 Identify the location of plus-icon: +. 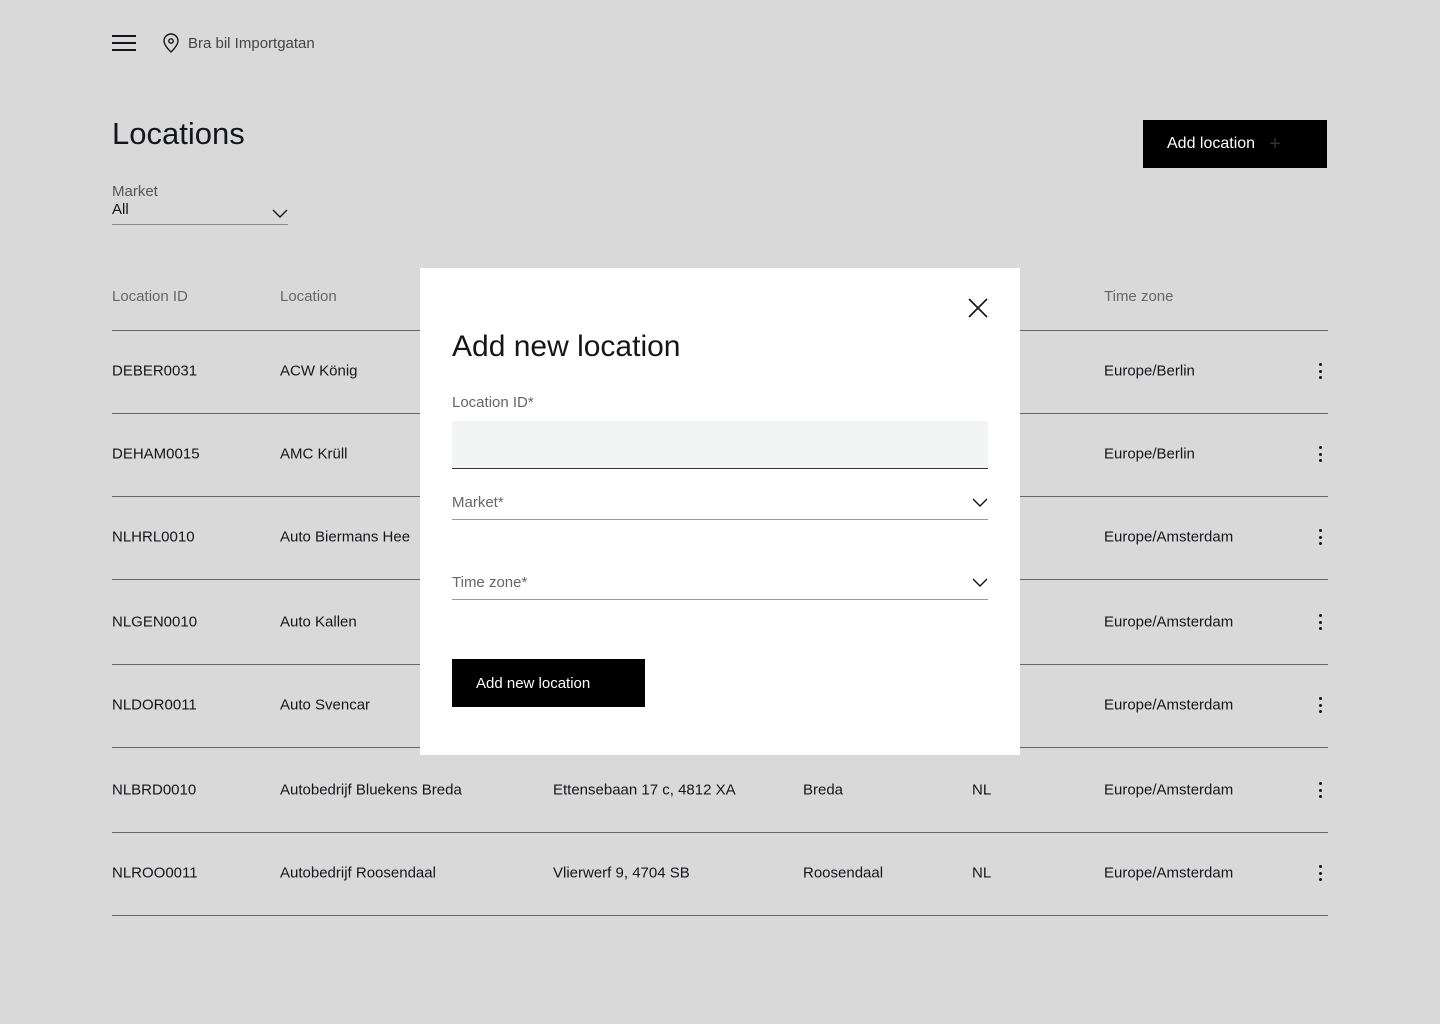
(1275, 143).